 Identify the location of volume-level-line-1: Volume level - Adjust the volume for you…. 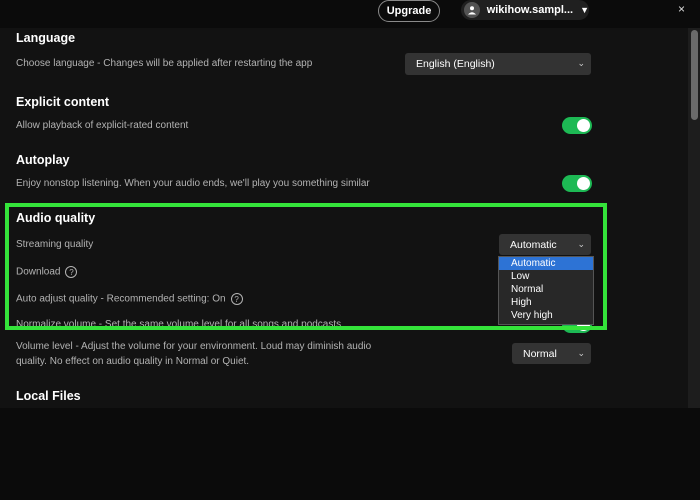
(194, 346).